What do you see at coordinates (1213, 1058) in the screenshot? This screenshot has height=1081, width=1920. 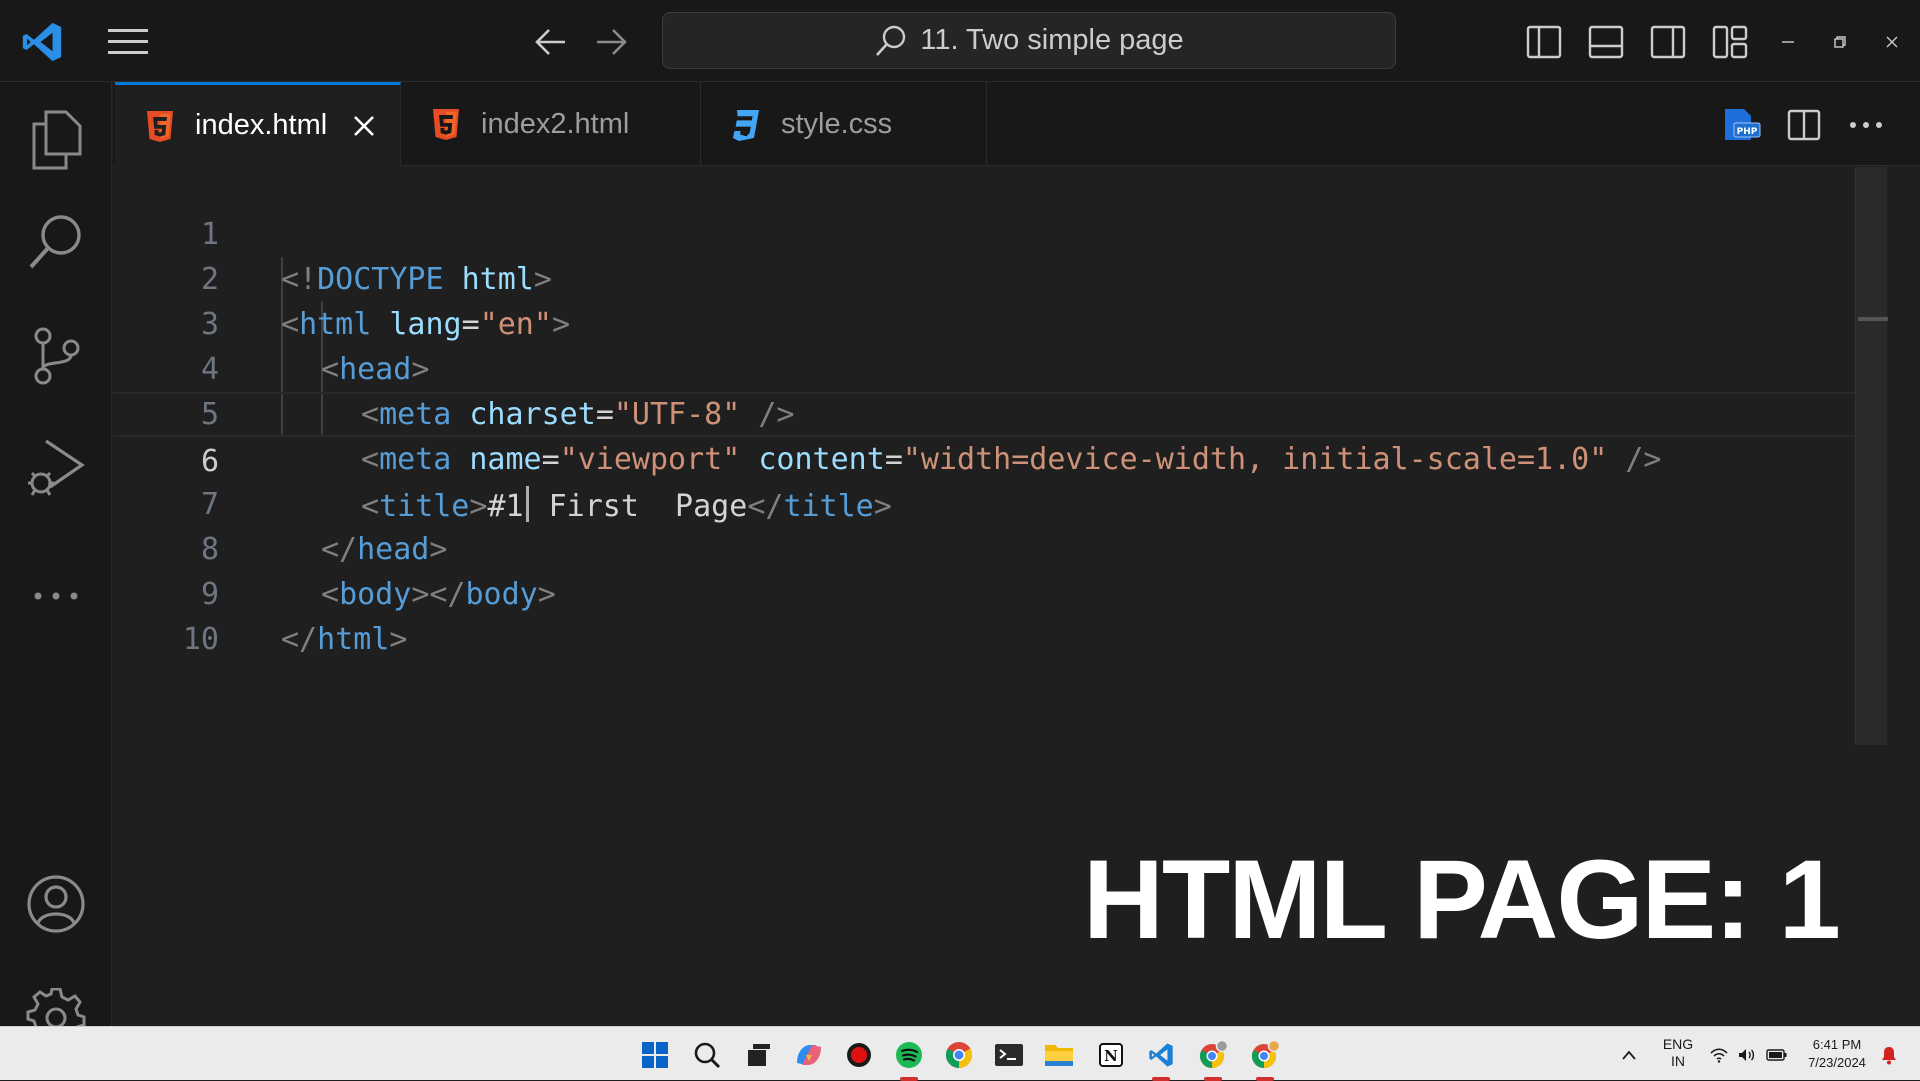 I see `chrome-profile-icon` at bounding box center [1213, 1058].